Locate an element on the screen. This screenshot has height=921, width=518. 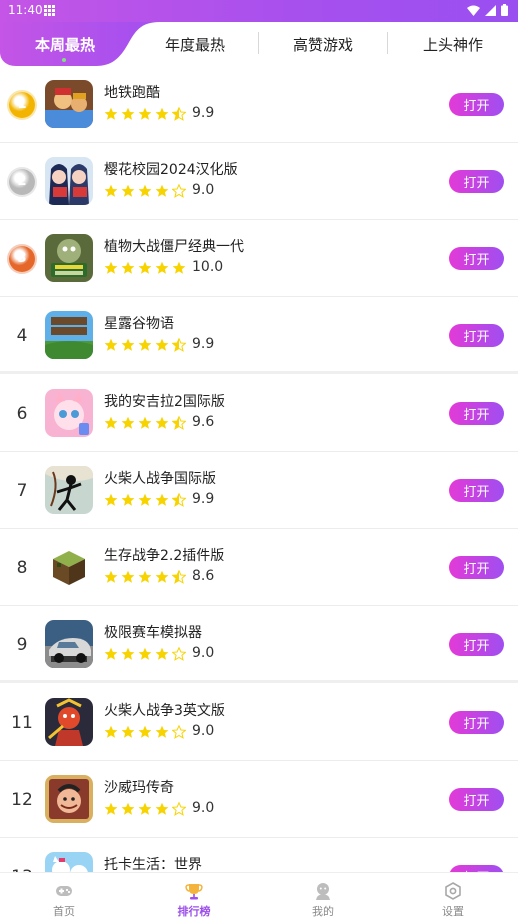
gold-medal-icon: 1 is located at coordinates (22, 104).